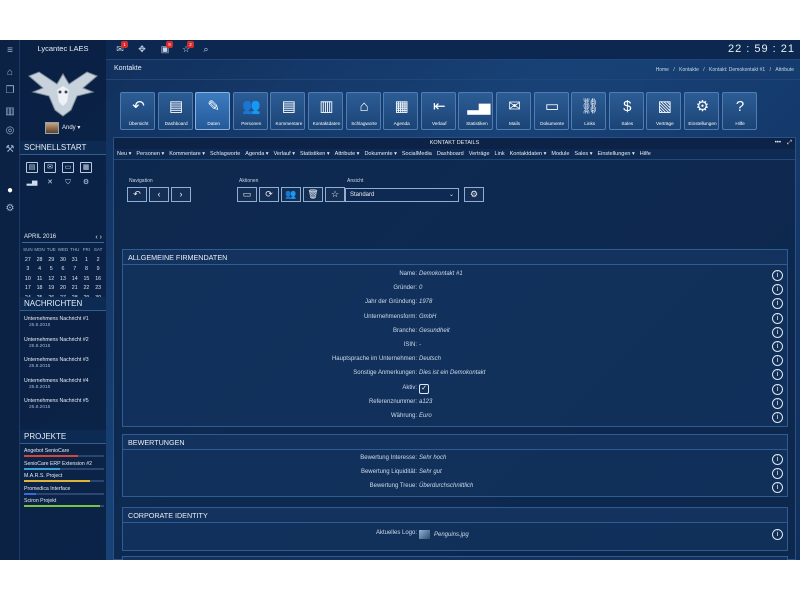  I want to click on message-item: Unternehmens Nachricht #3 25.8.2015, so click(56, 363).